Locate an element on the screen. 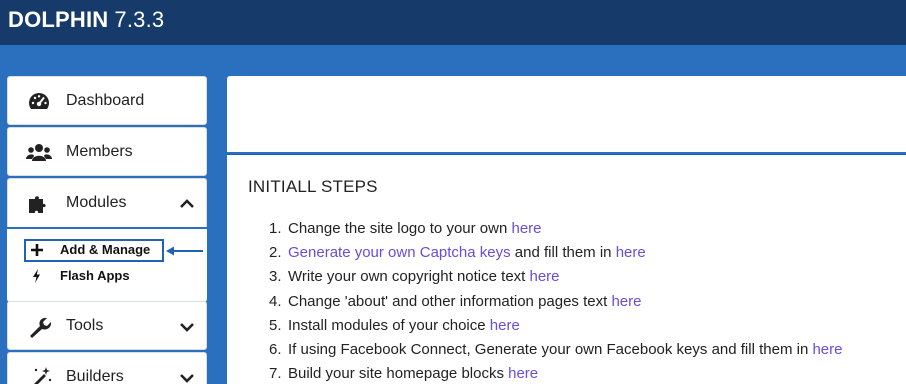  plus-icon is located at coordinates (37, 250).